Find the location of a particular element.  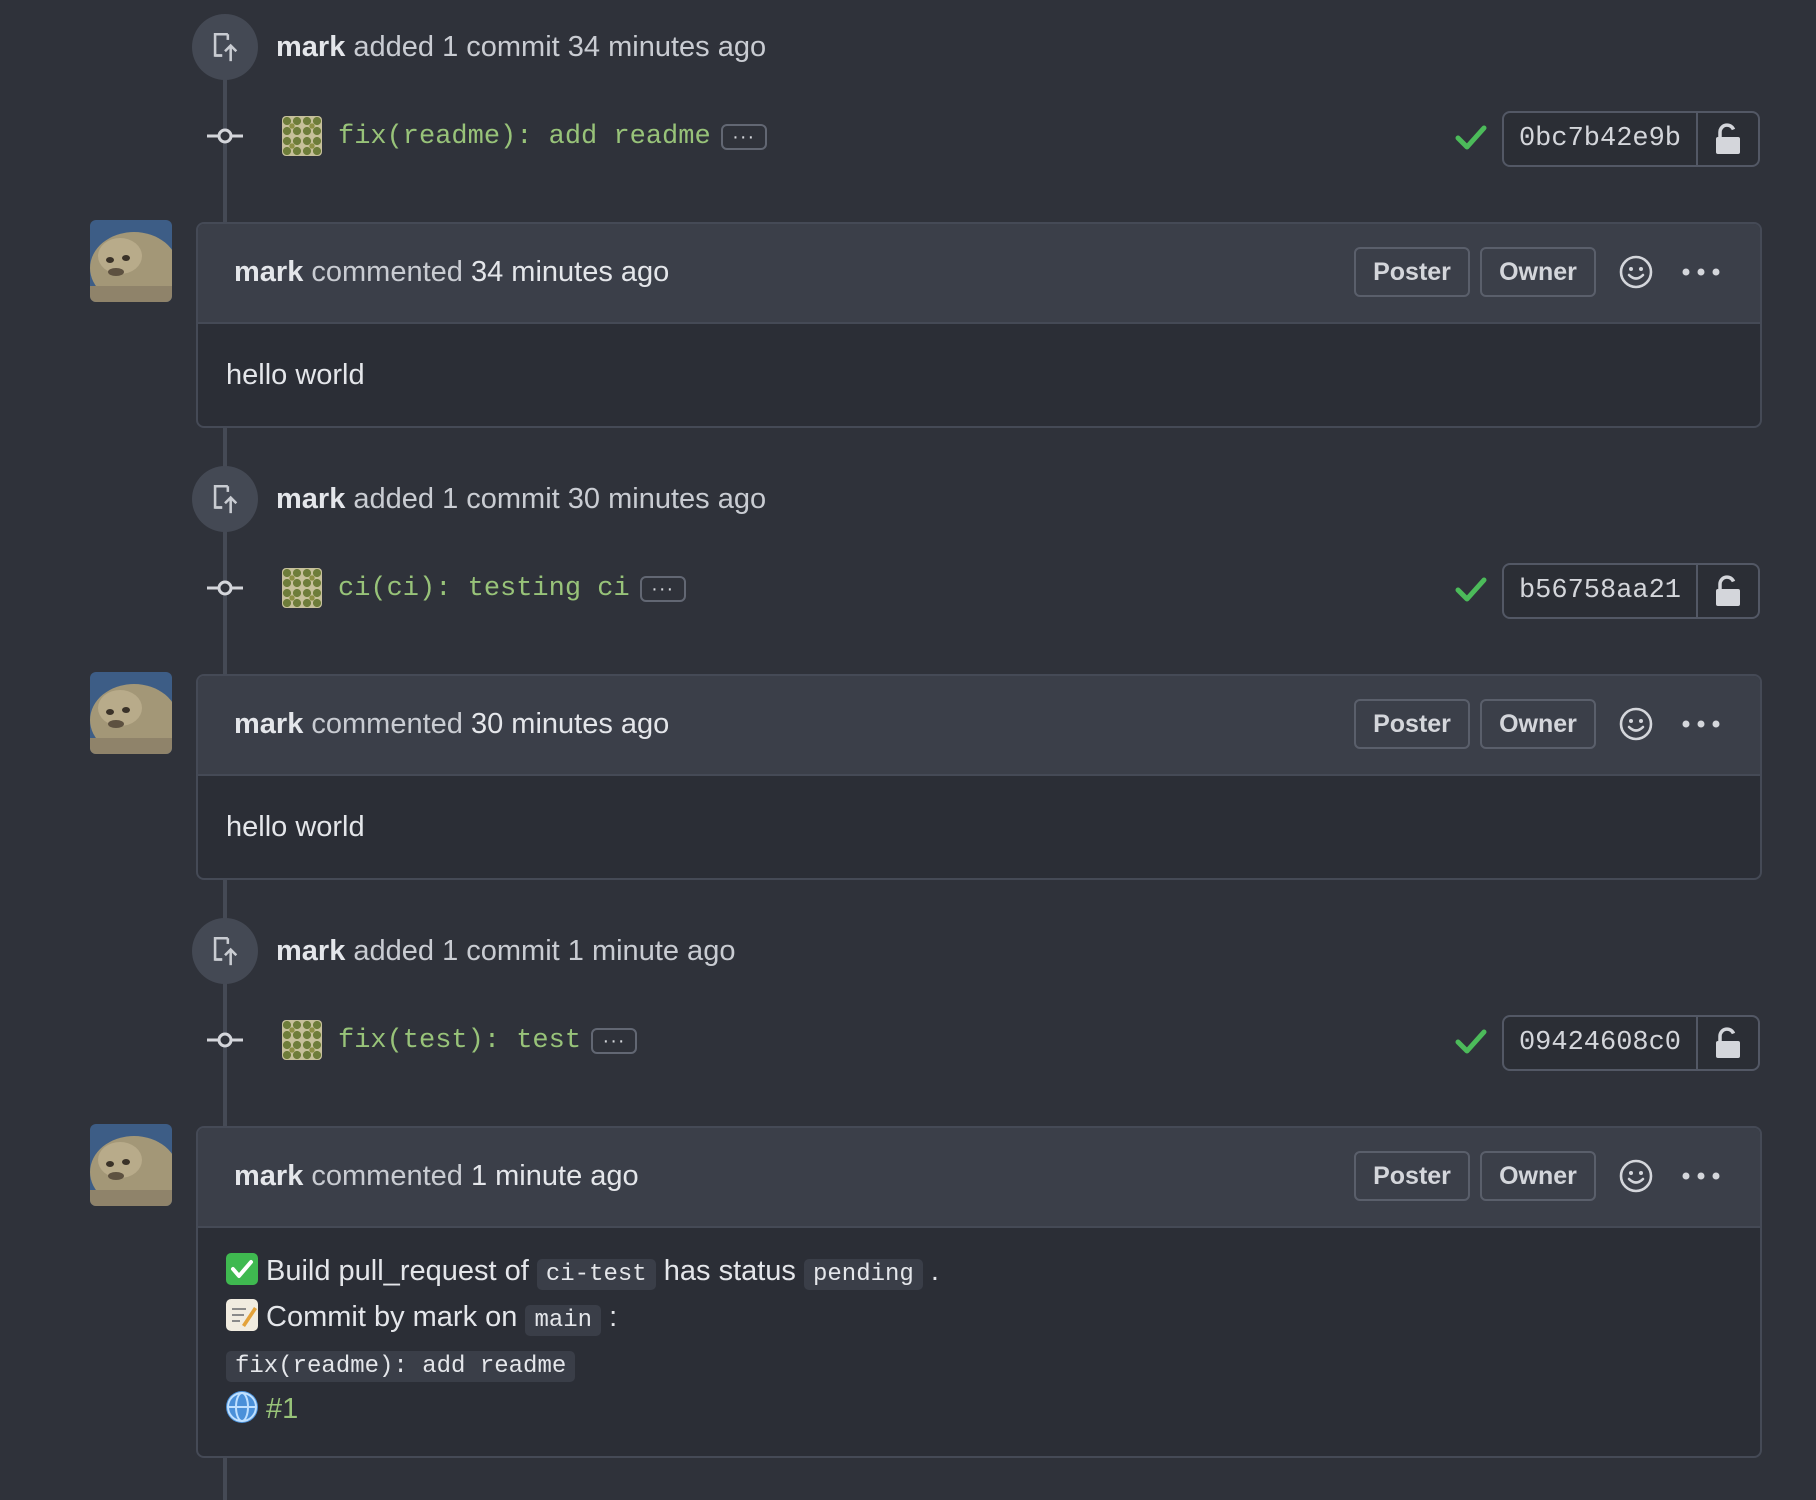

comment-header: mark commented 1 minute ago Poster Owner is located at coordinates (979, 1178).